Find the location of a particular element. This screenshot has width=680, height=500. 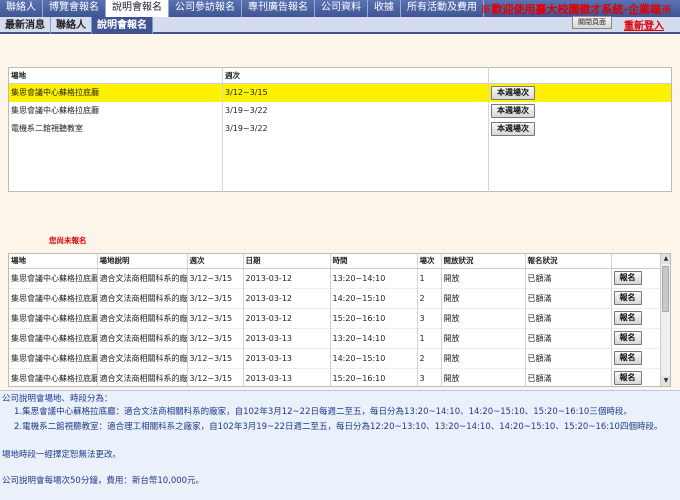

info-note: 場地時段一經擇定恕無法更改。 is located at coordinates (62, 455).